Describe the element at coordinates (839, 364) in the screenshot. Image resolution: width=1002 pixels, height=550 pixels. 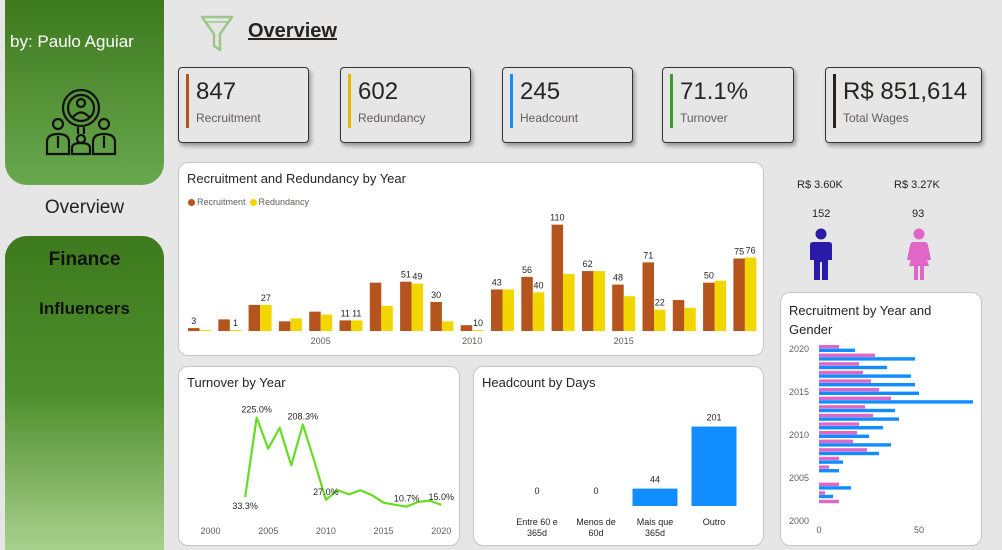
I see `bar-female-2018` at that location.